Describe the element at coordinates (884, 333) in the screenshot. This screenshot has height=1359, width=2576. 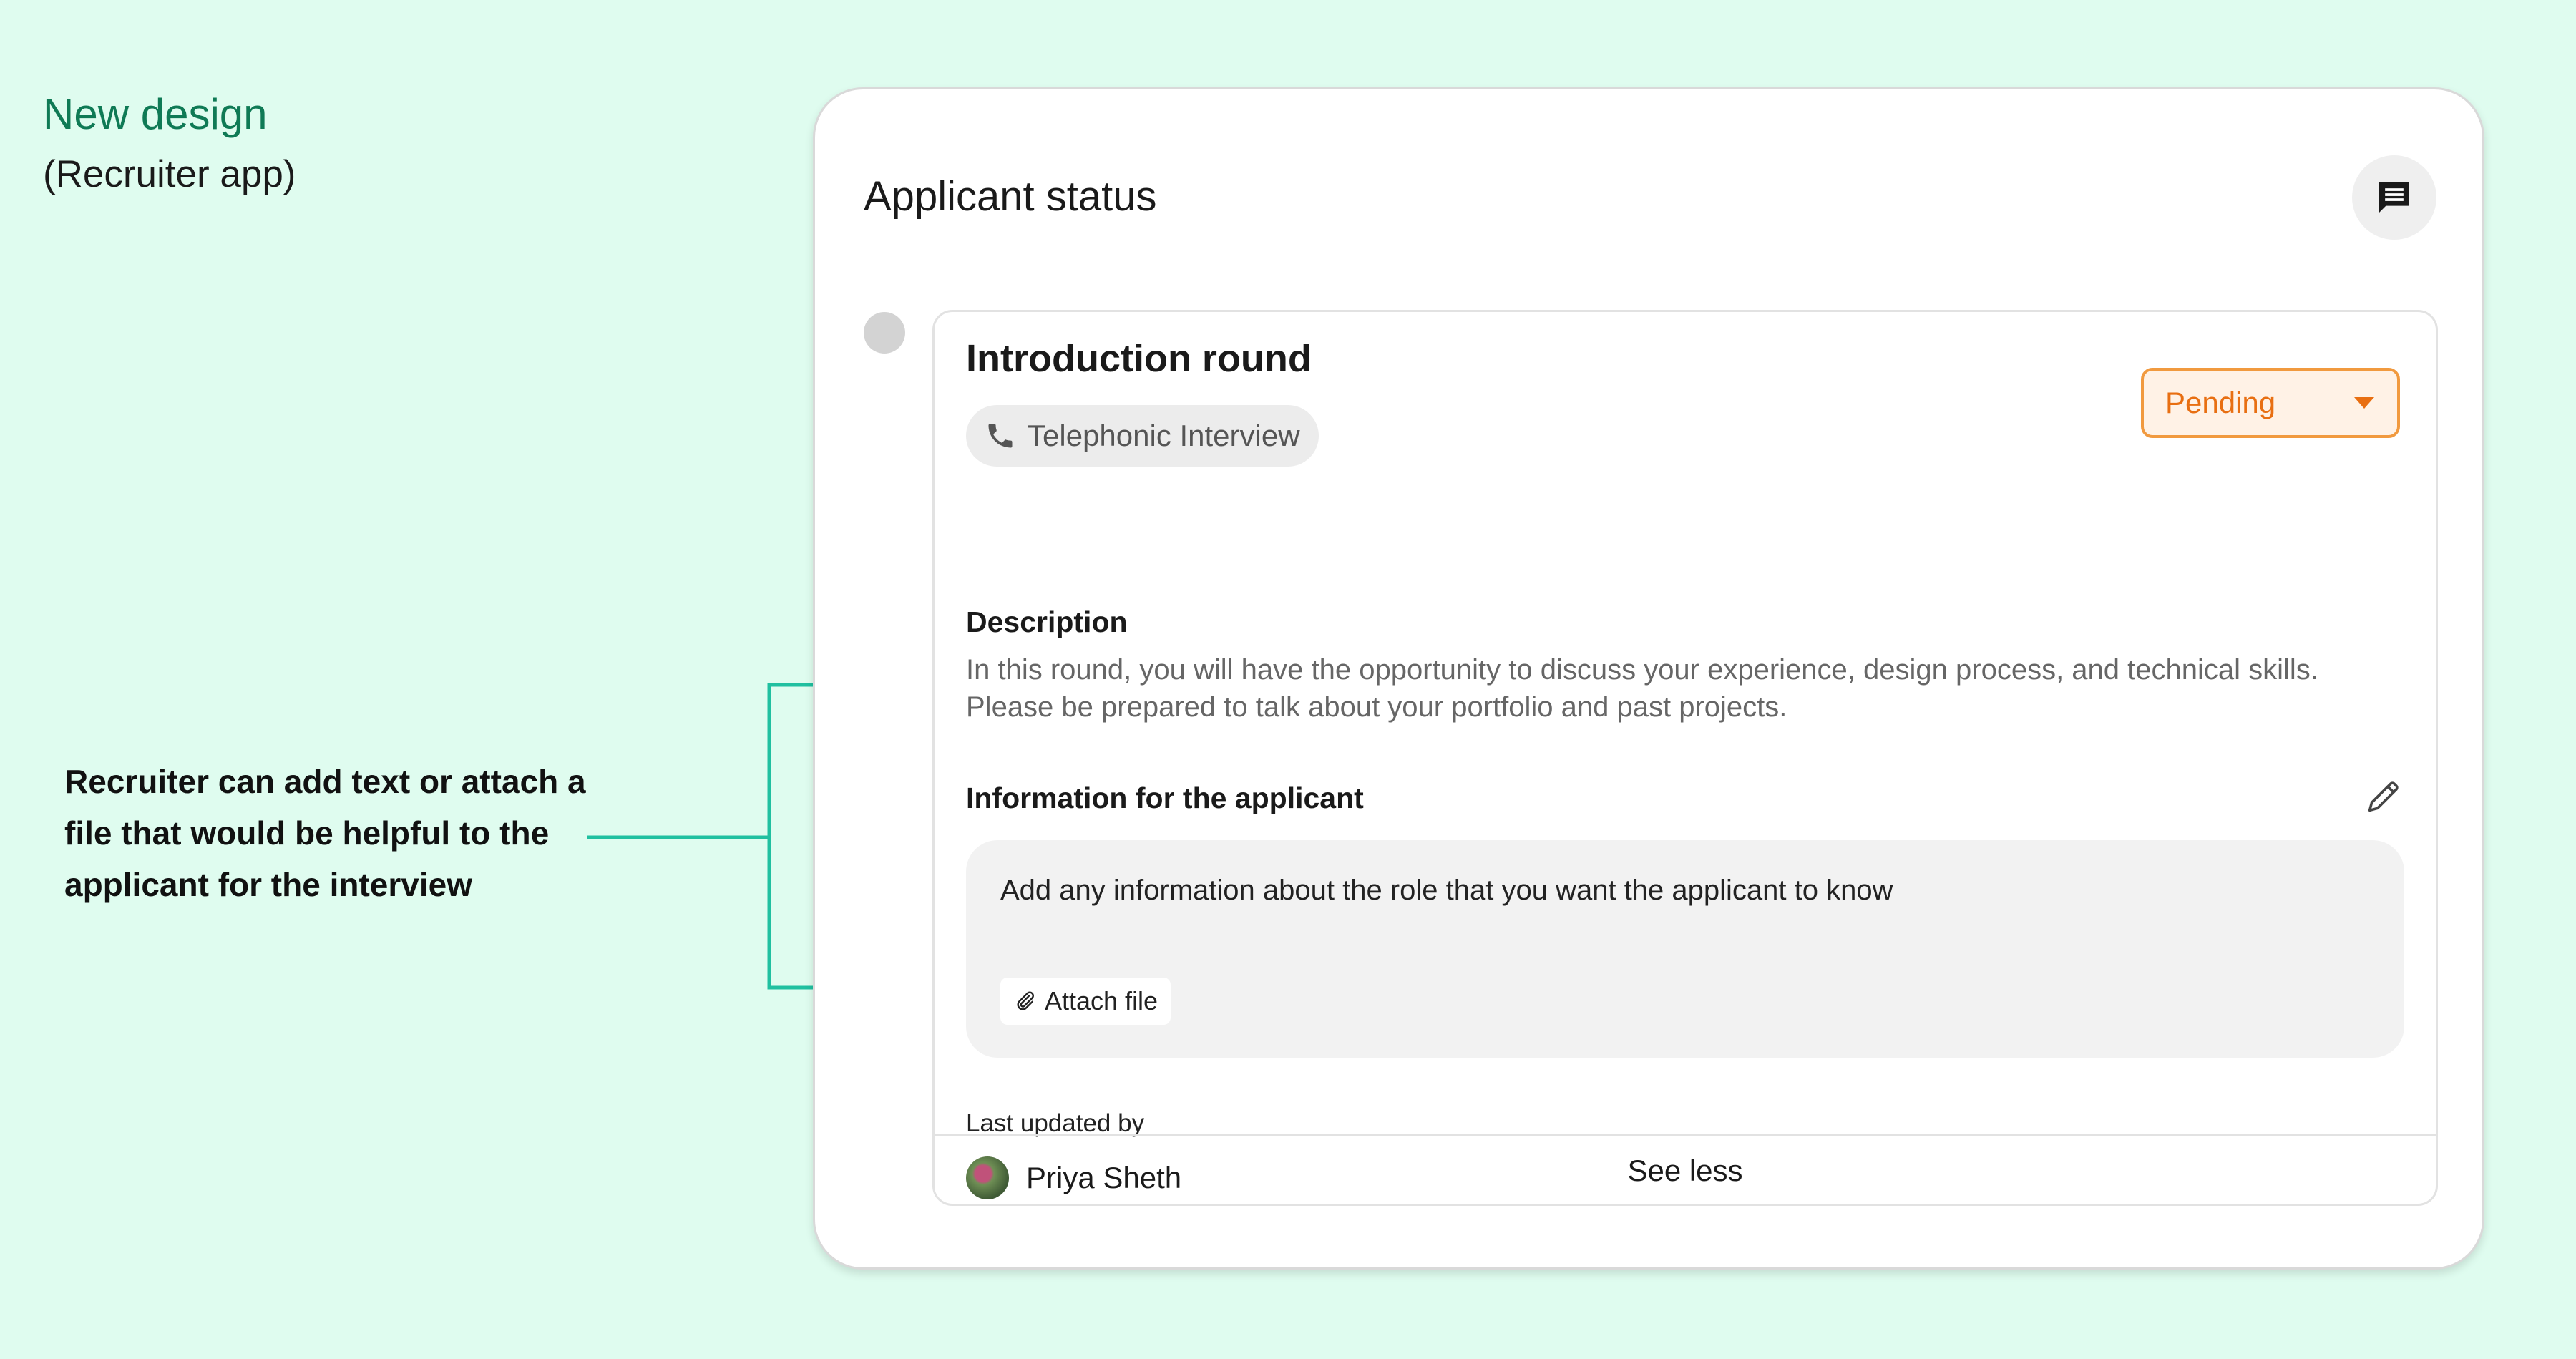
I see `timeline-dot` at that location.